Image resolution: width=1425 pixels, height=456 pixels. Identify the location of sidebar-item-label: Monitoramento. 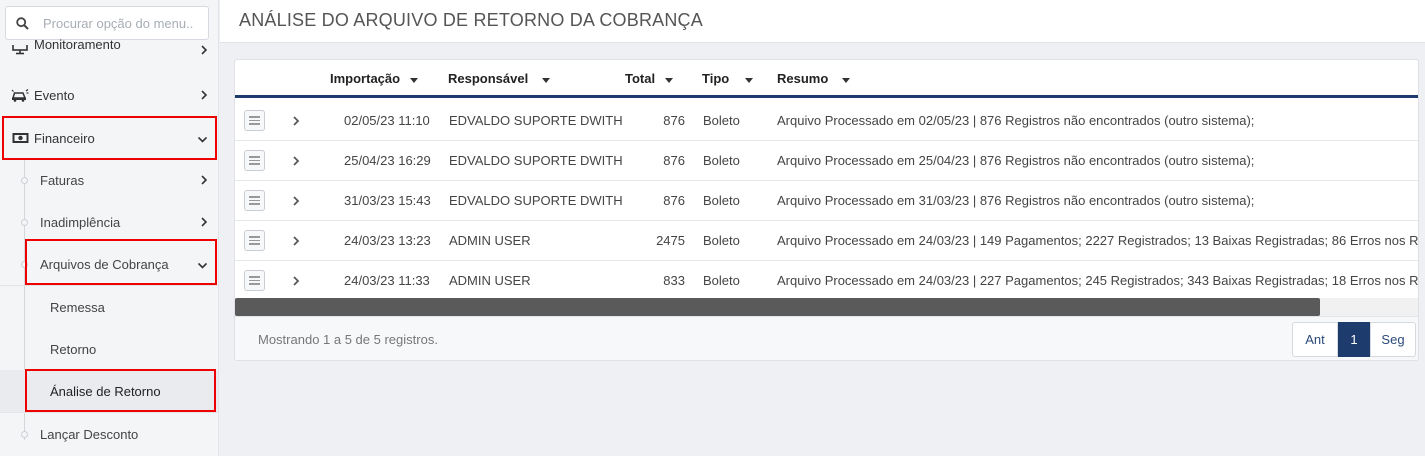
(77, 44).